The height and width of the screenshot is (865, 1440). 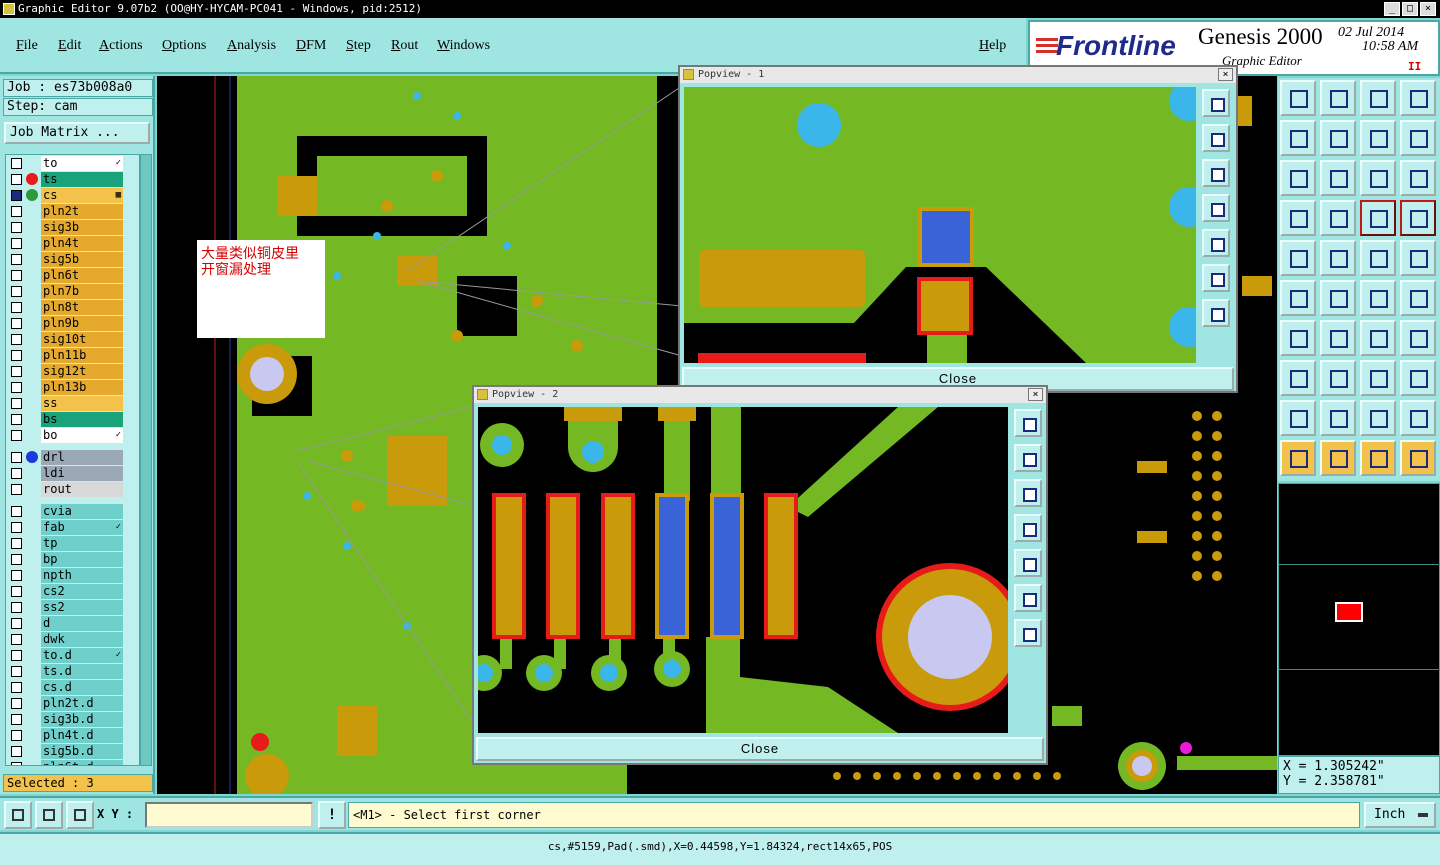 I want to click on zoom-home-page-icon, so click(x=1378, y=98).